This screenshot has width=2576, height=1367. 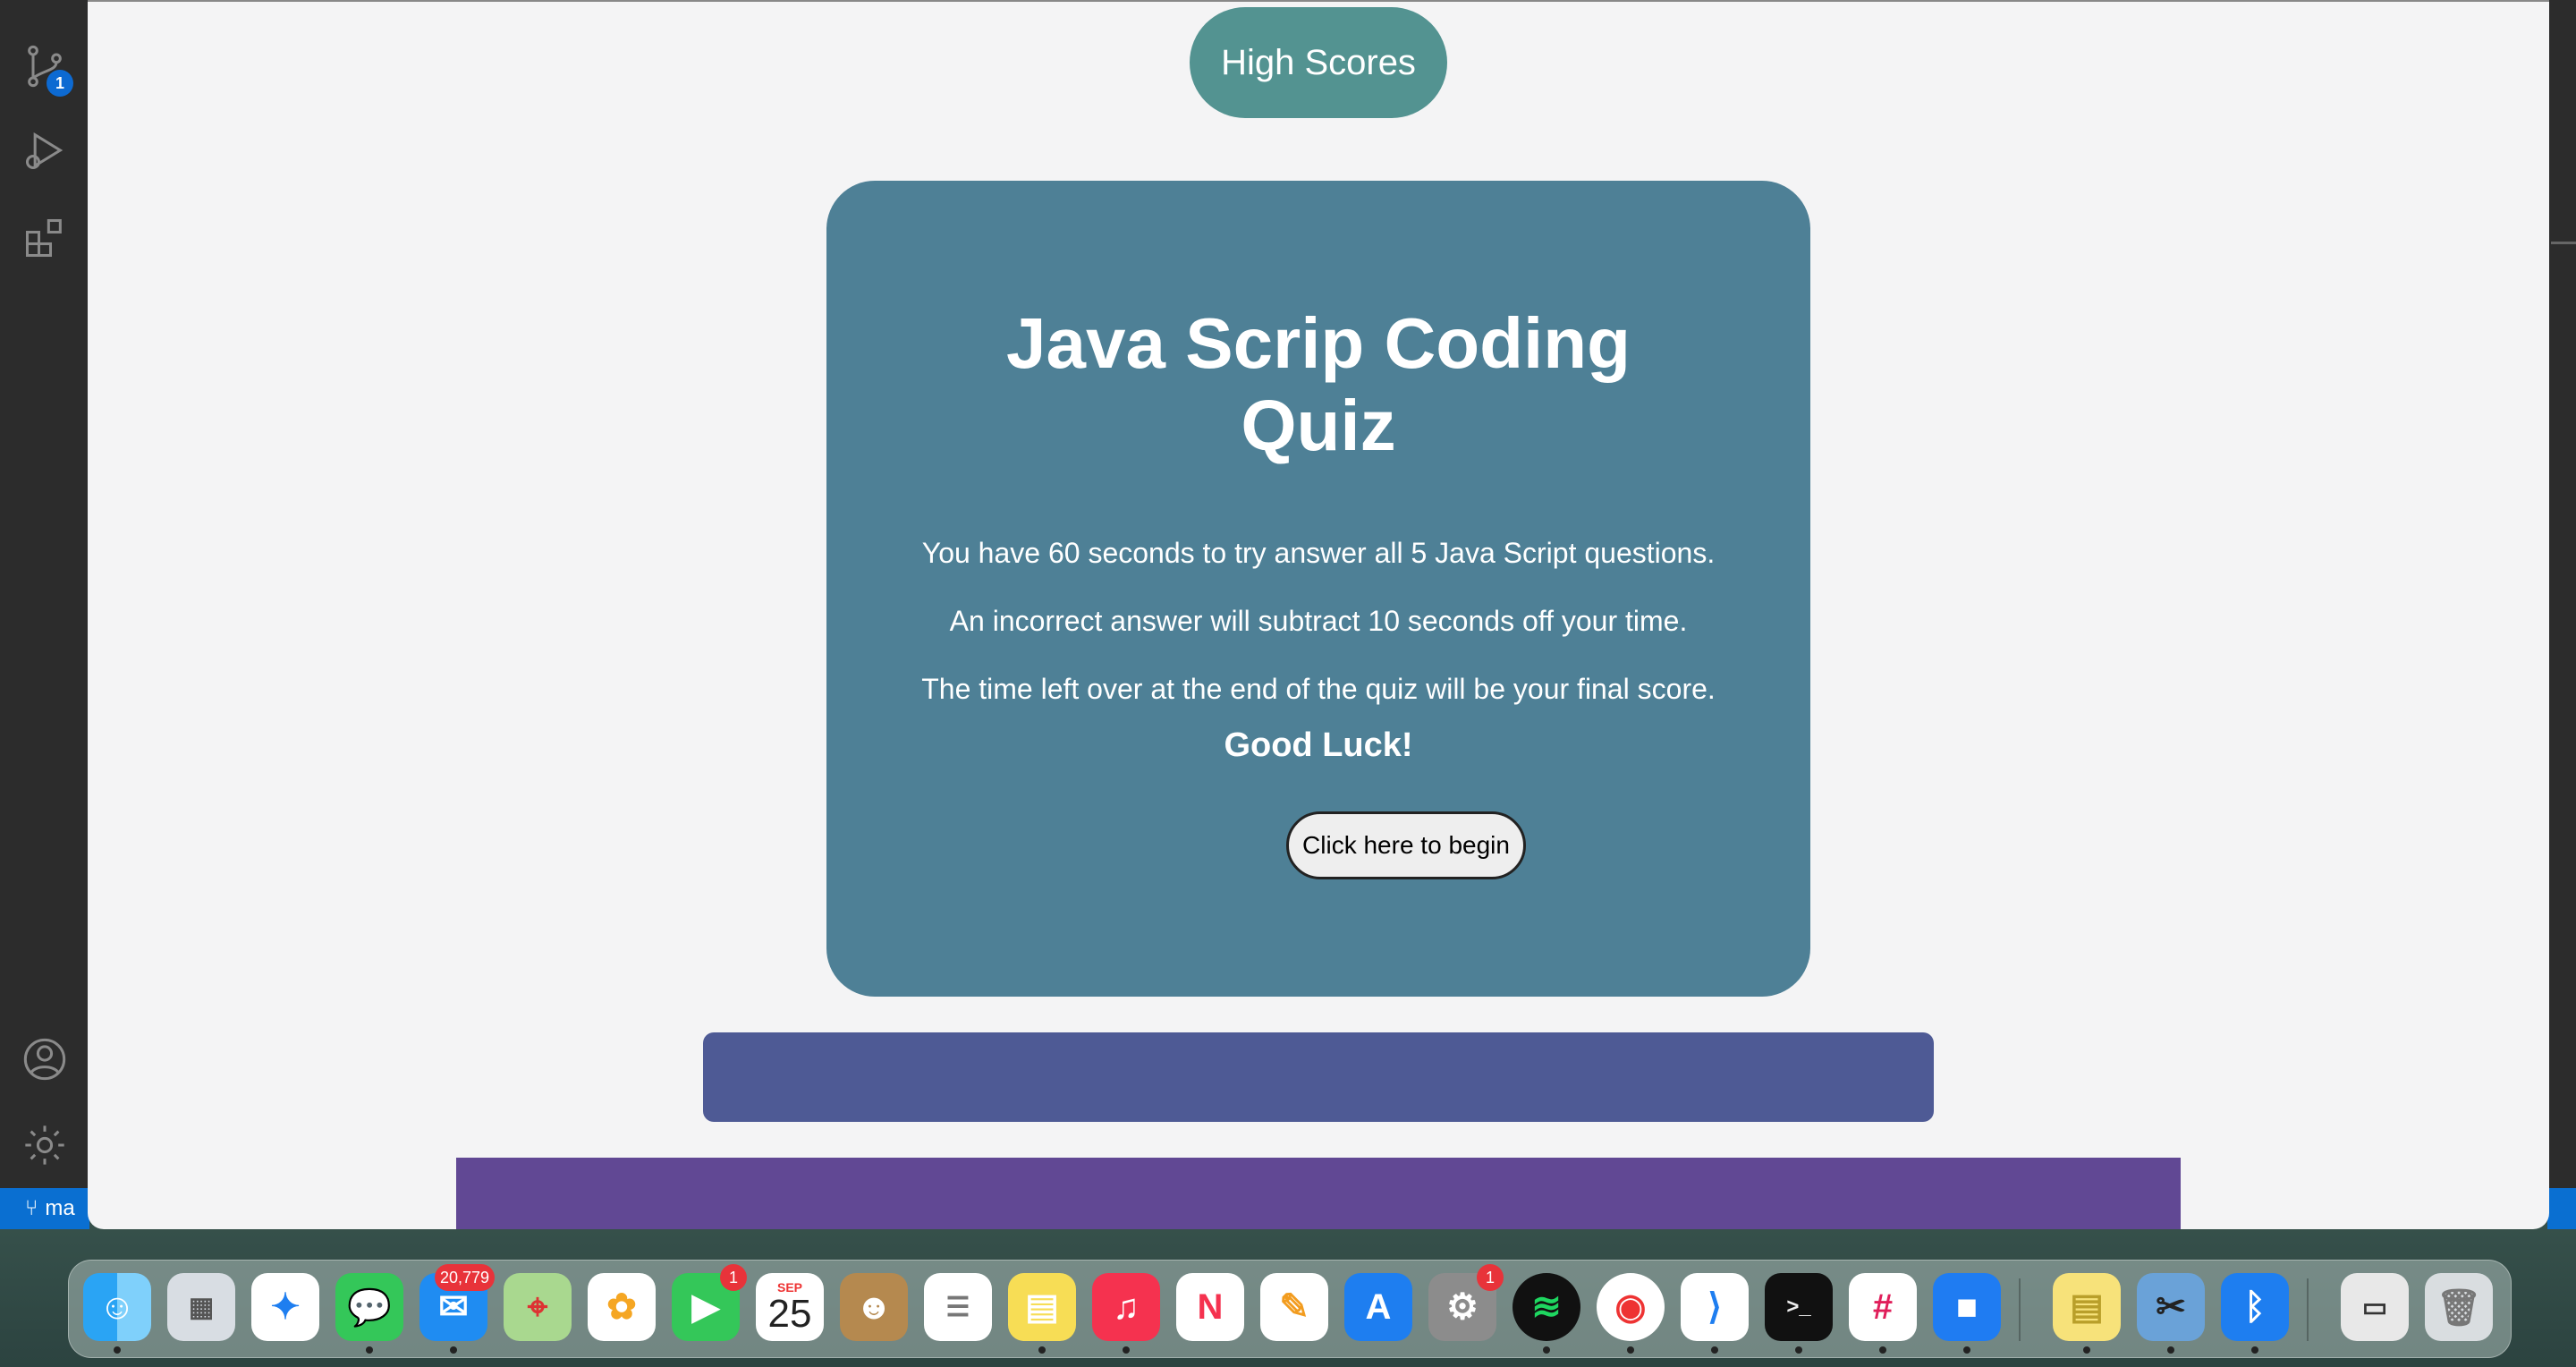 I want to click on system-preferences-icon: ⚙ 1, so click(x=1466, y=1302).